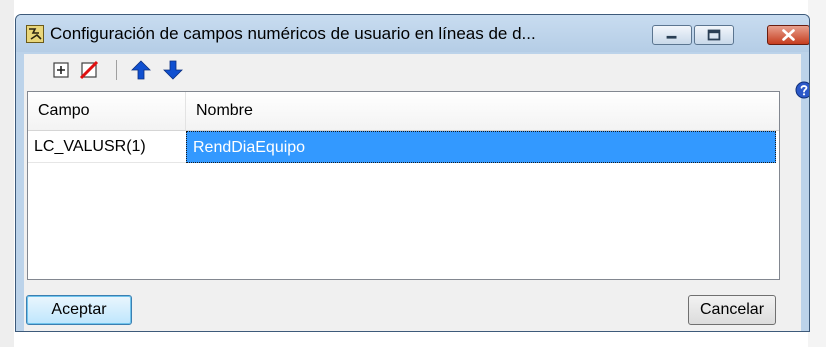 This screenshot has width=826, height=347. I want to click on cell-campo: LC_VALUSR(1), so click(107, 147).